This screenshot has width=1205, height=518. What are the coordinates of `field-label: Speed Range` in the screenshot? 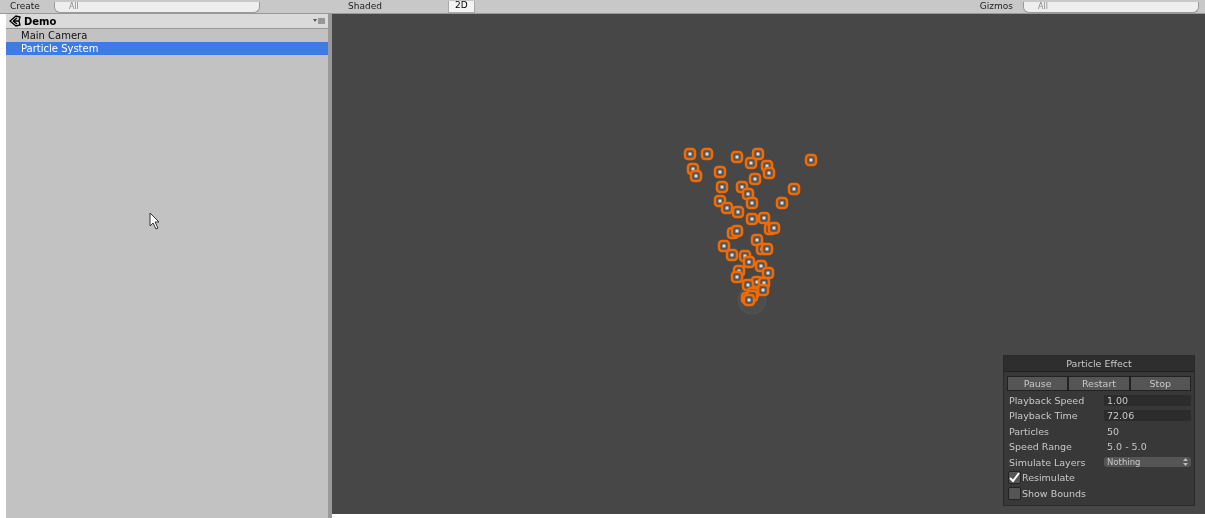 It's located at (1041, 447).